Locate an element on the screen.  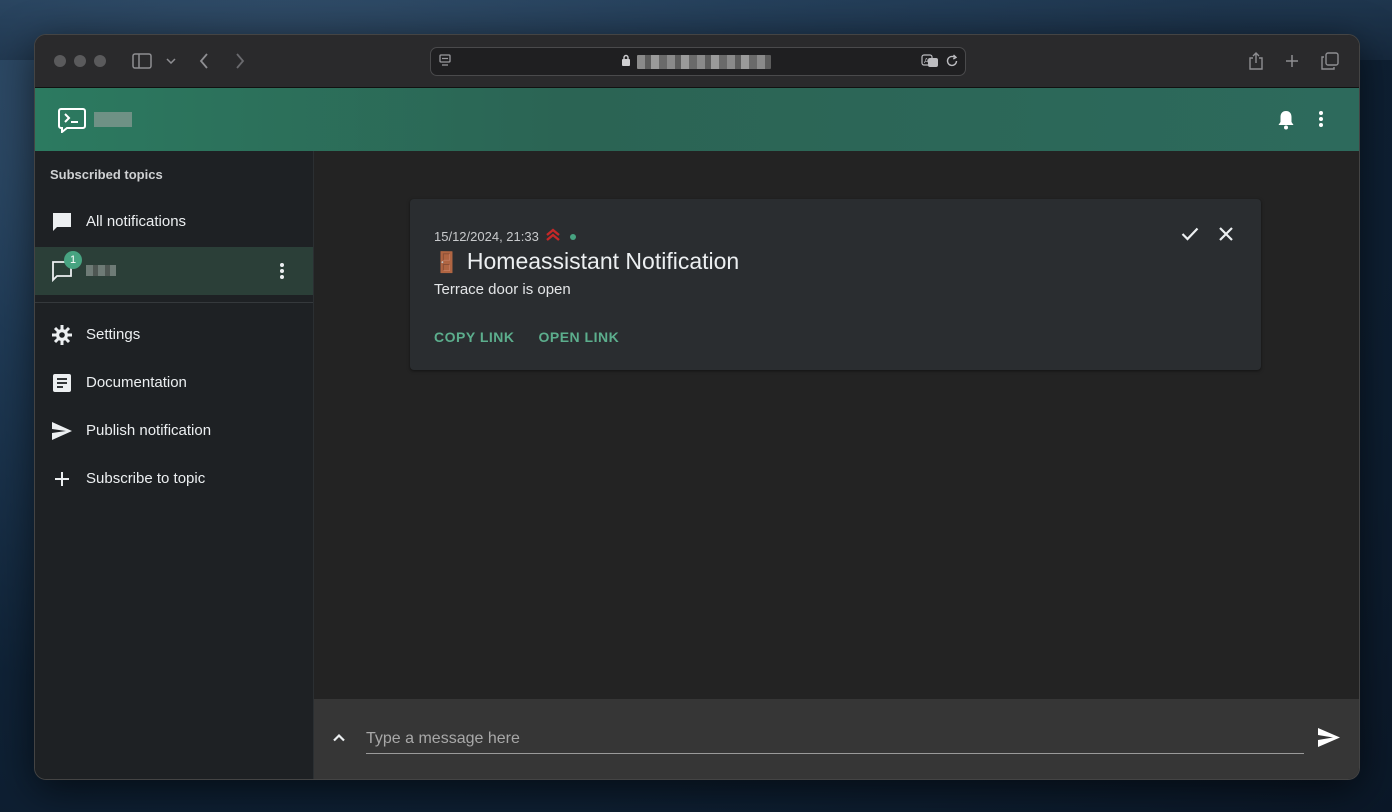
door-icon: 🚪 is located at coordinates (446, 261).